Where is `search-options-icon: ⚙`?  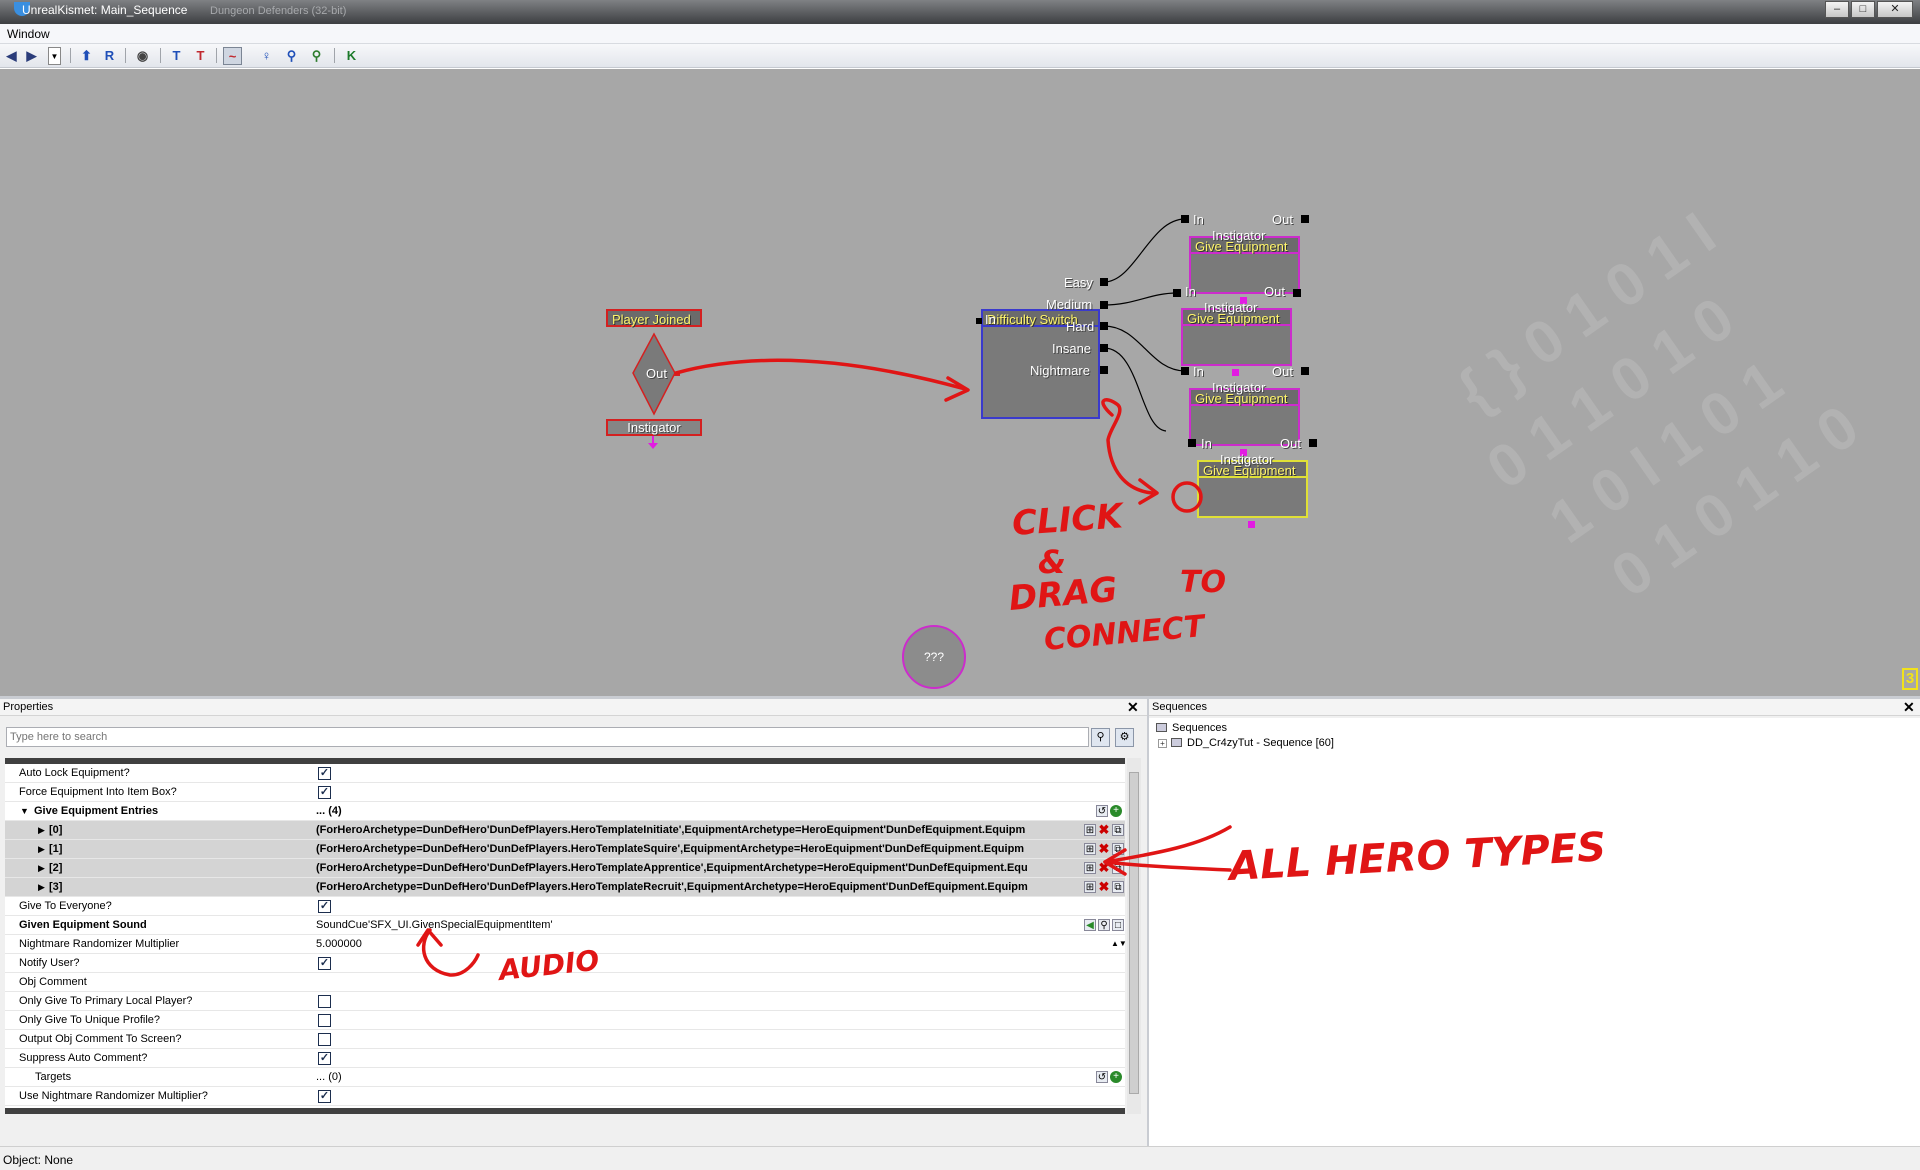 search-options-icon: ⚙ is located at coordinates (1124, 737).